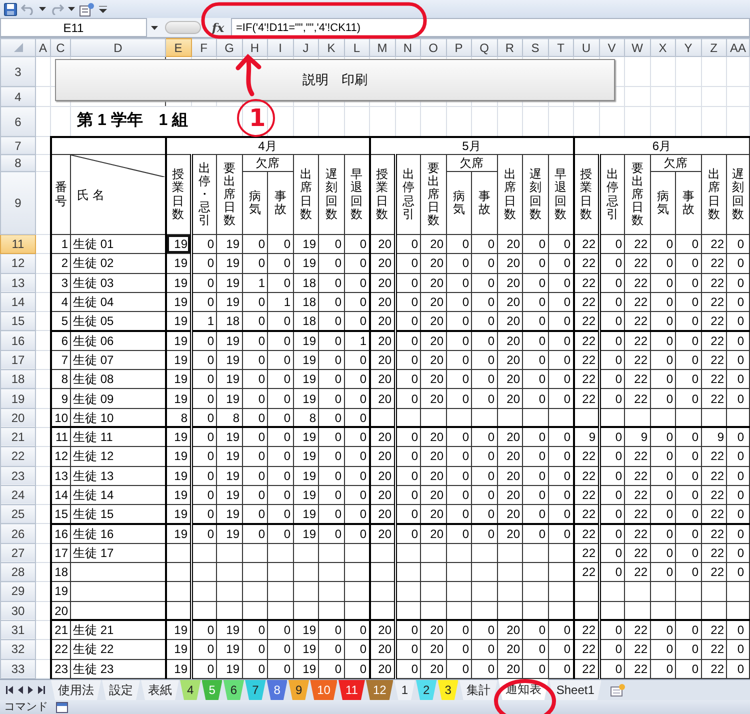 Image resolution: width=750 pixels, height=714 pixels. Describe the element at coordinates (426, 690) in the screenshot. I see `sheet-tab: 2` at that location.